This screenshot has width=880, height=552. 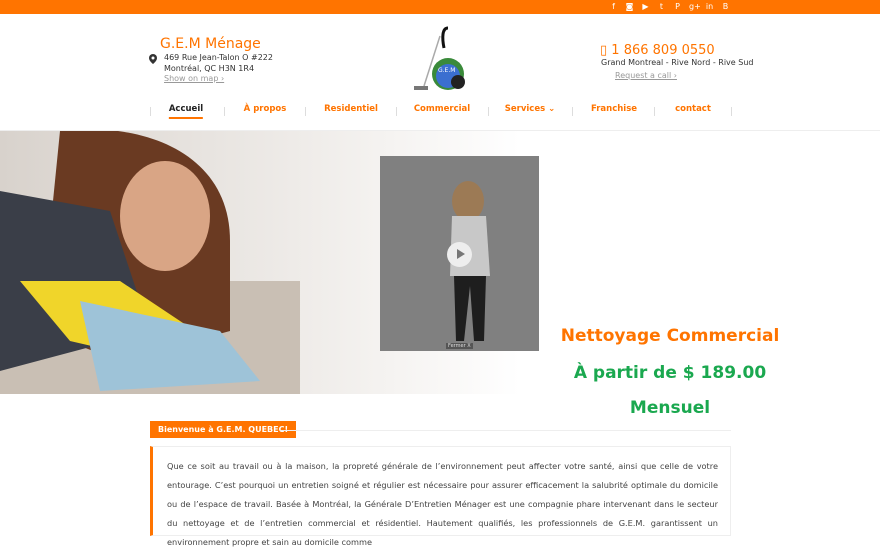 What do you see at coordinates (153, 59) in the screenshot?
I see `map-pin-icon` at bounding box center [153, 59].